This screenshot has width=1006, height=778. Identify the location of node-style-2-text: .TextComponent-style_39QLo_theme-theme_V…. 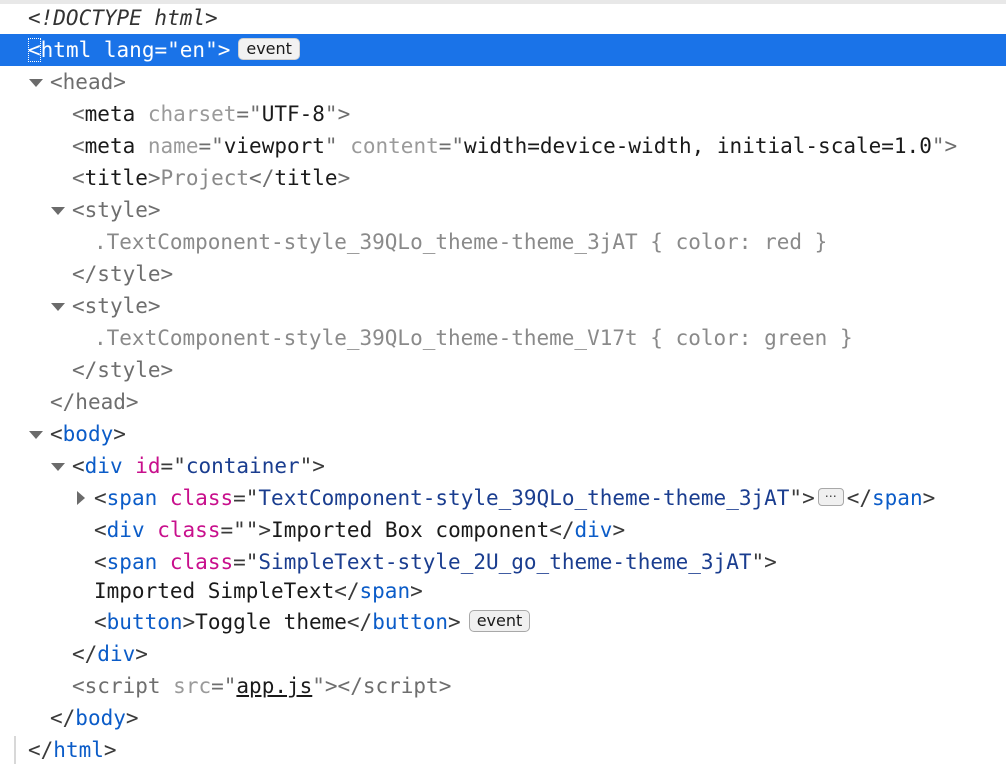
(503, 338).